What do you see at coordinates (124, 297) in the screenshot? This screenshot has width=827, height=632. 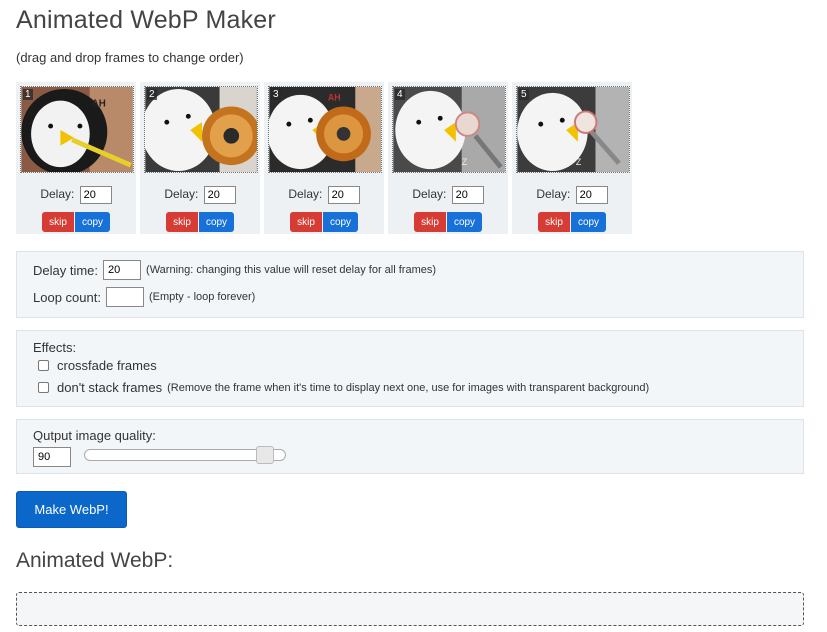 I see `loop-count-input` at bounding box center [124, 297].